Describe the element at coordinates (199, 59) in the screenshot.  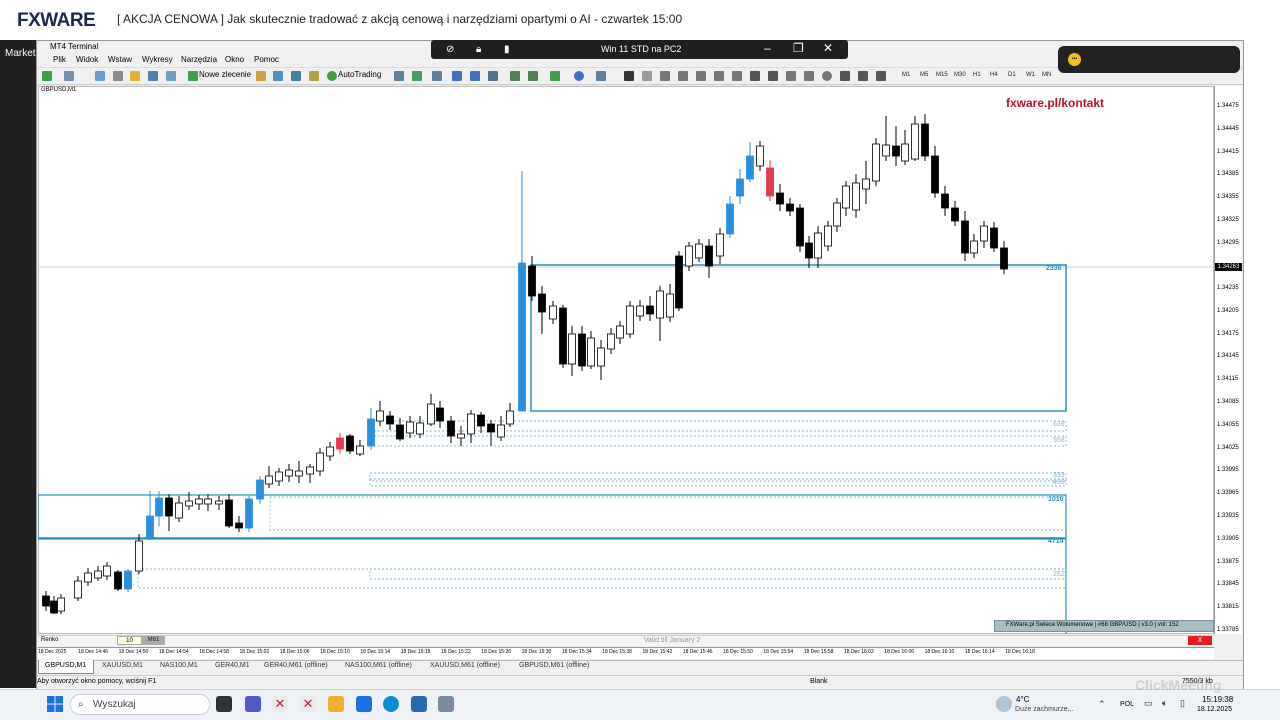
I see `menu-narzedzia: Narzędzia` at that location.